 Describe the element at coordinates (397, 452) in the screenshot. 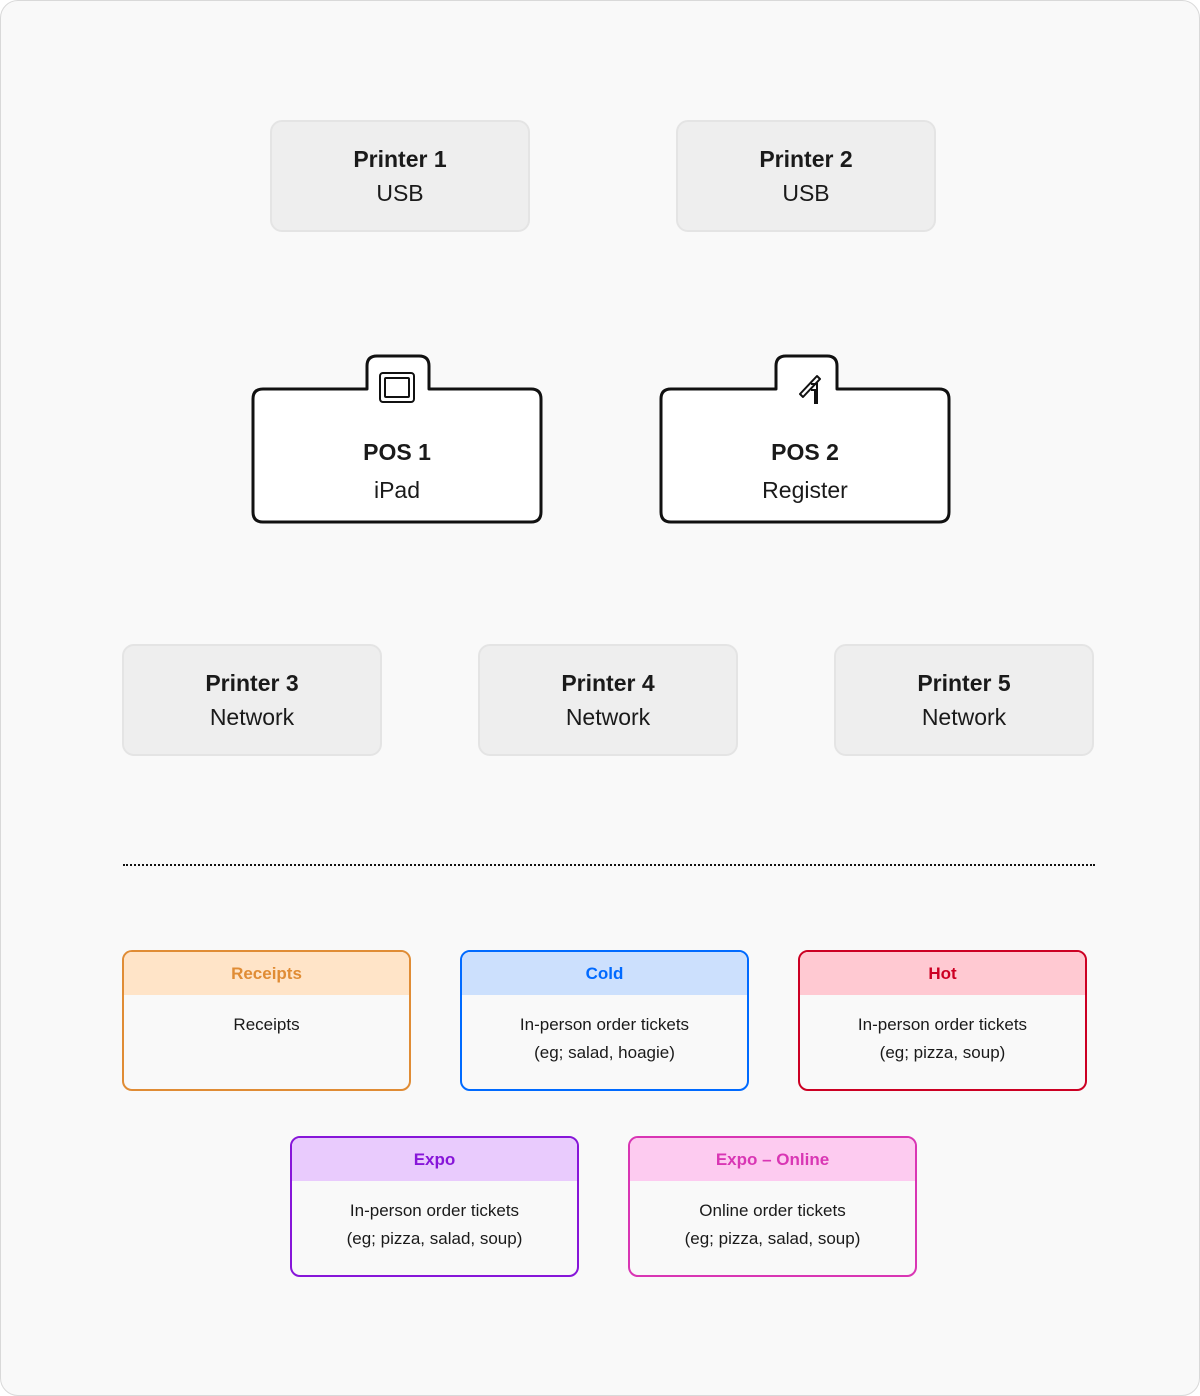

I see `pos-name: POS 1` at that location.